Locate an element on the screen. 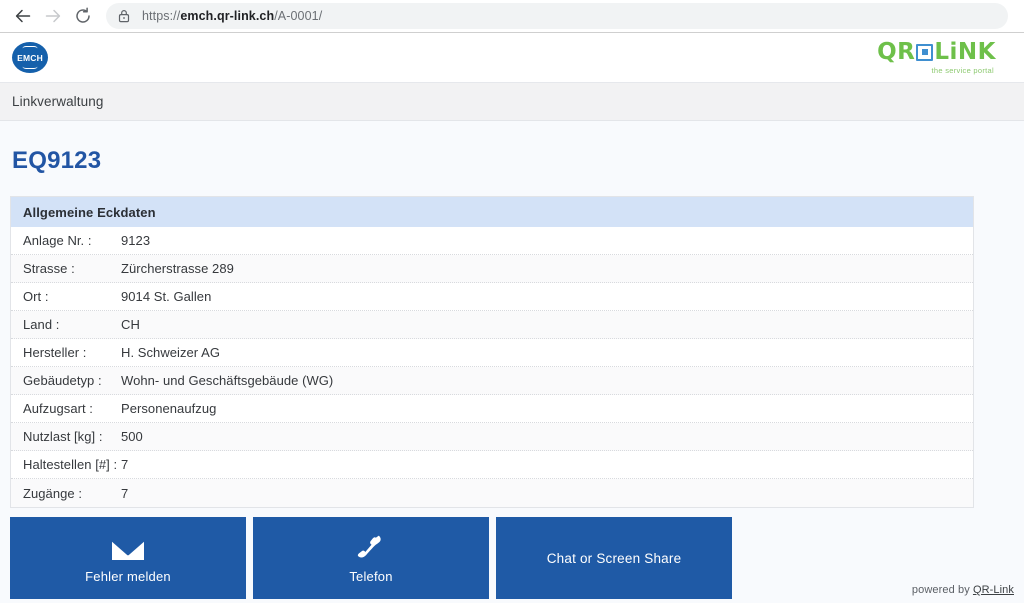 Image resolution: width=1024 pixels, height=603 pixels. qr-link-logo: QR LiNK the service portal is located at coordinates (936, 56).